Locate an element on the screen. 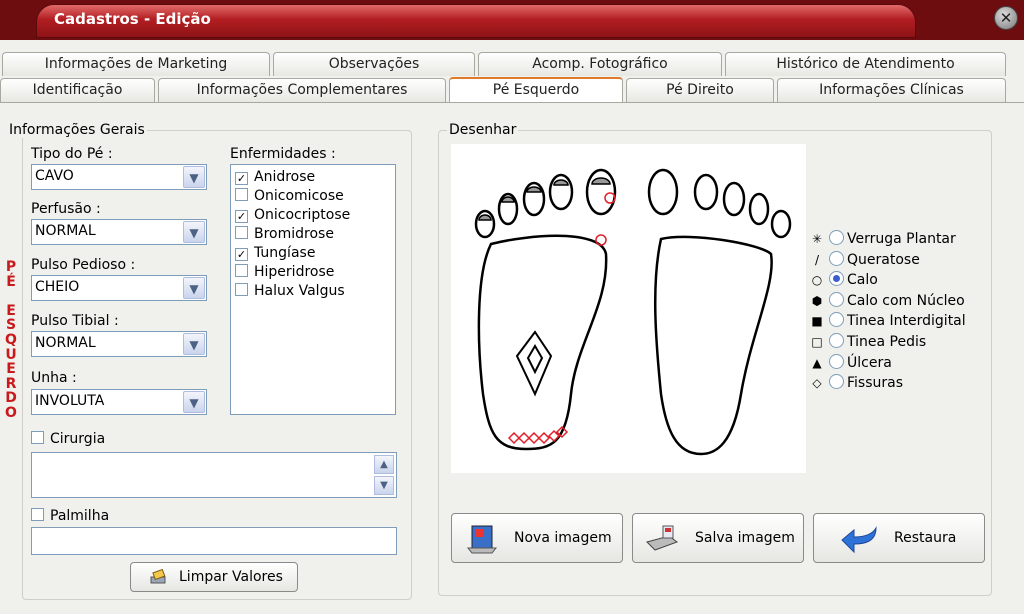 Image resolution: width=1024 pixels, height=614 pixels. legend-option: ⬢ Calo com Núcleo is located at coordinates (887, 301).